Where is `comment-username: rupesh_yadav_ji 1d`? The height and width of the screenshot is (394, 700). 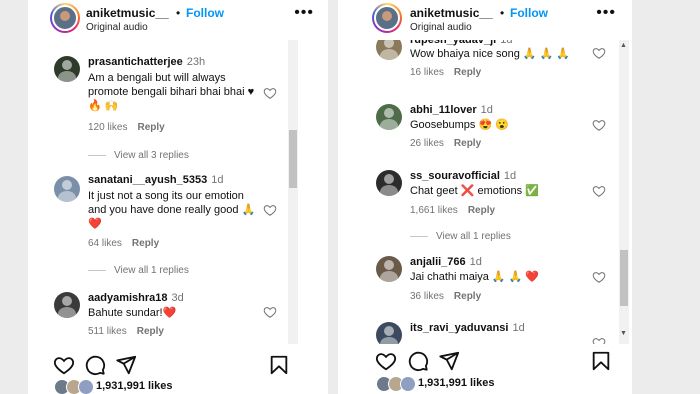
comment-username: rupesh_yadav_ji 1d is located at coordinates (461, 43).